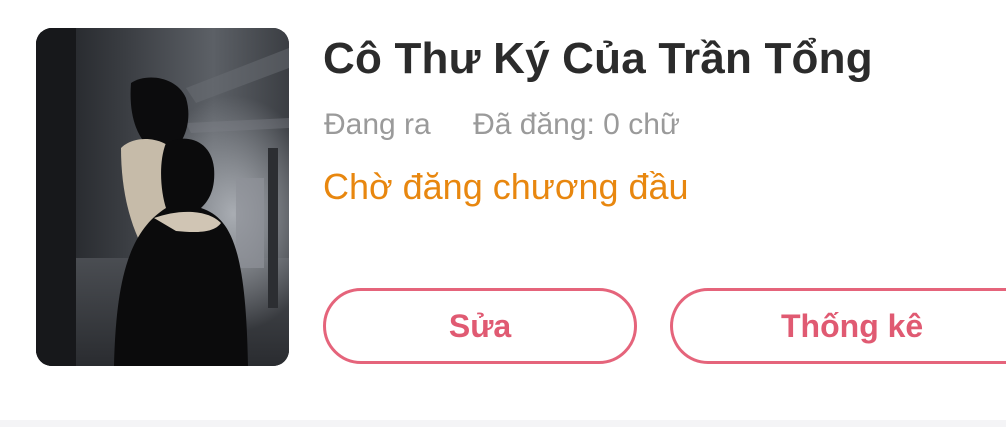 Image resolution: width=1006 pixels, height=427 pixels. Describe the element at coordinates (598, 59) in the screenshot. I see `book-title: Cô Thư Ký Của Trần Tổng` at that location.